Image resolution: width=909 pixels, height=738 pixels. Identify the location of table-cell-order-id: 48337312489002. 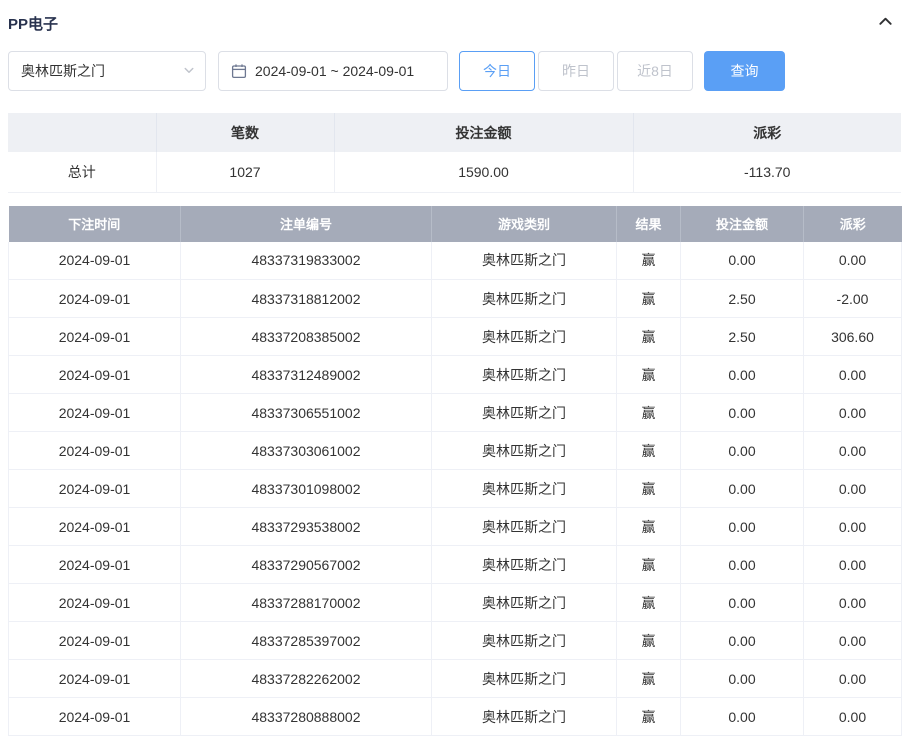
(306, 374).